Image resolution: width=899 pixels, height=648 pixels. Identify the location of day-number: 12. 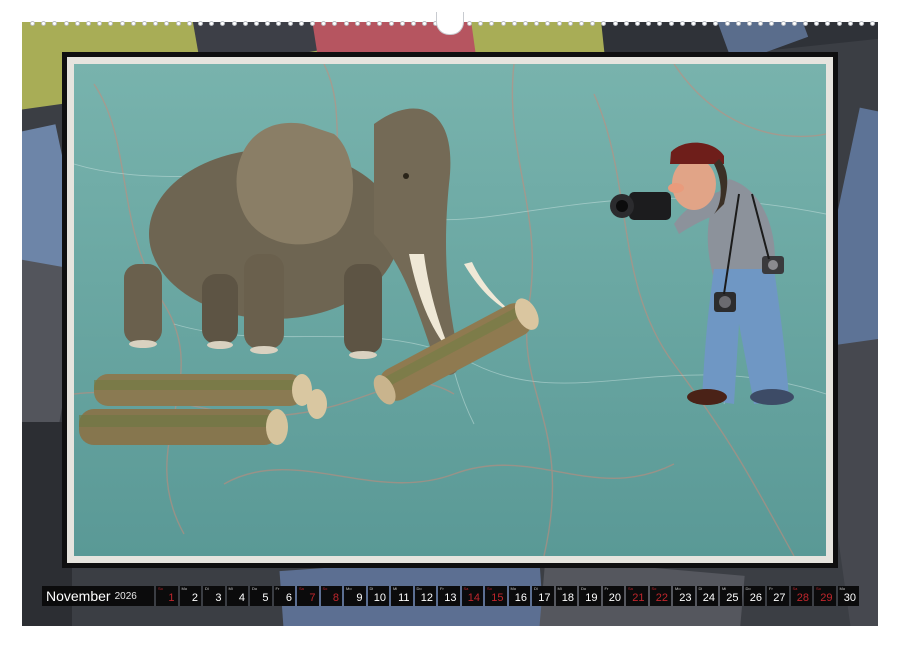
(426, 598).